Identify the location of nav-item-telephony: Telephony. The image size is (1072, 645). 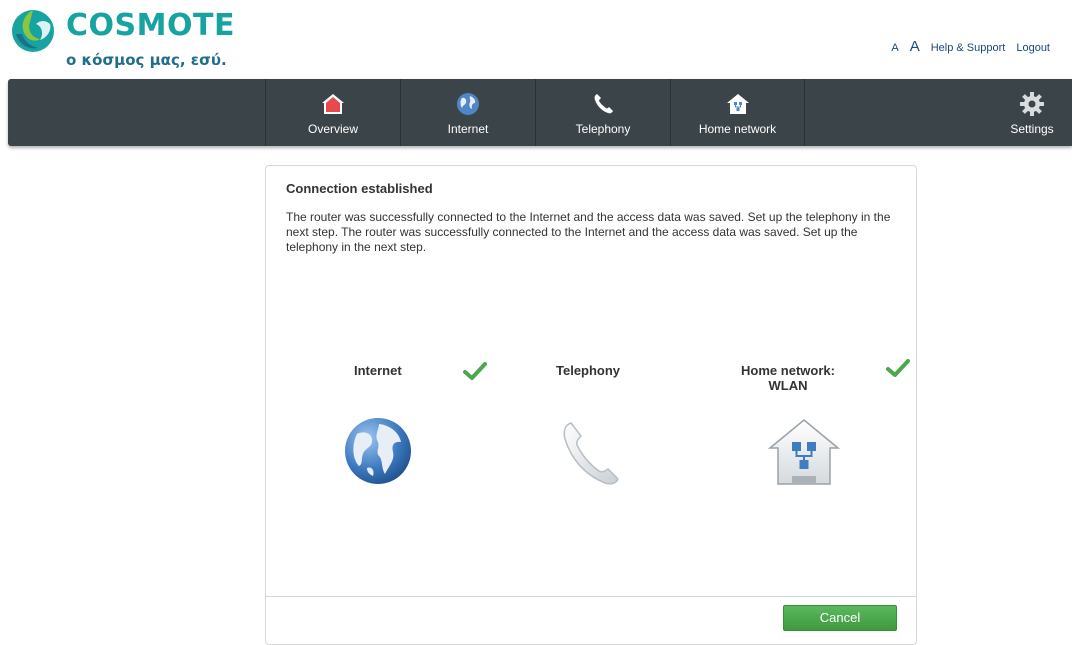
(602, 112).